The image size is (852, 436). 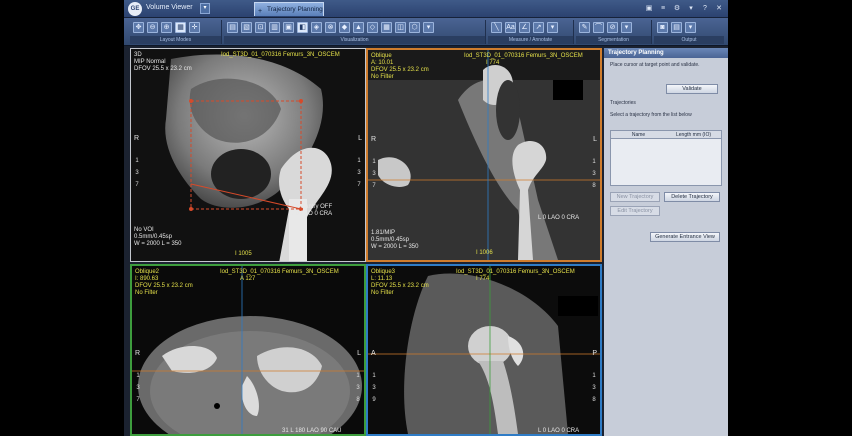 What do you see at coordinates (260, 11) in the screenshot?
I see `add-tab-icon: +` at bounding box center [260, 11].